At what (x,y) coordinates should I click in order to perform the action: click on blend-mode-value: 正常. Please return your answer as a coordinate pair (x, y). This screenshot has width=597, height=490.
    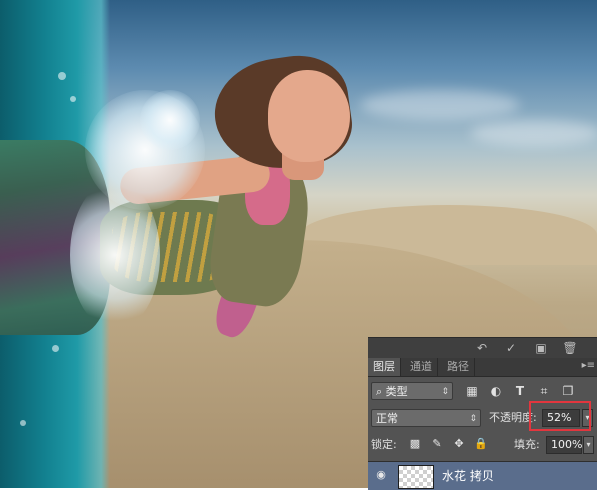
    Looking at the image, I should click on (387, 418).